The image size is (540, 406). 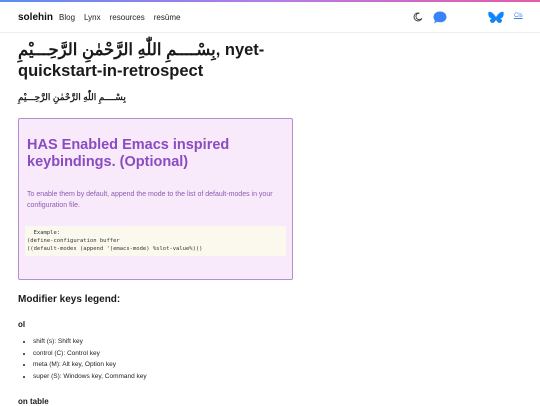 What do you see at coordinates (22, 324) in the screenshot?
I see `ol-heading: ol` at bounding box center [22, 324].